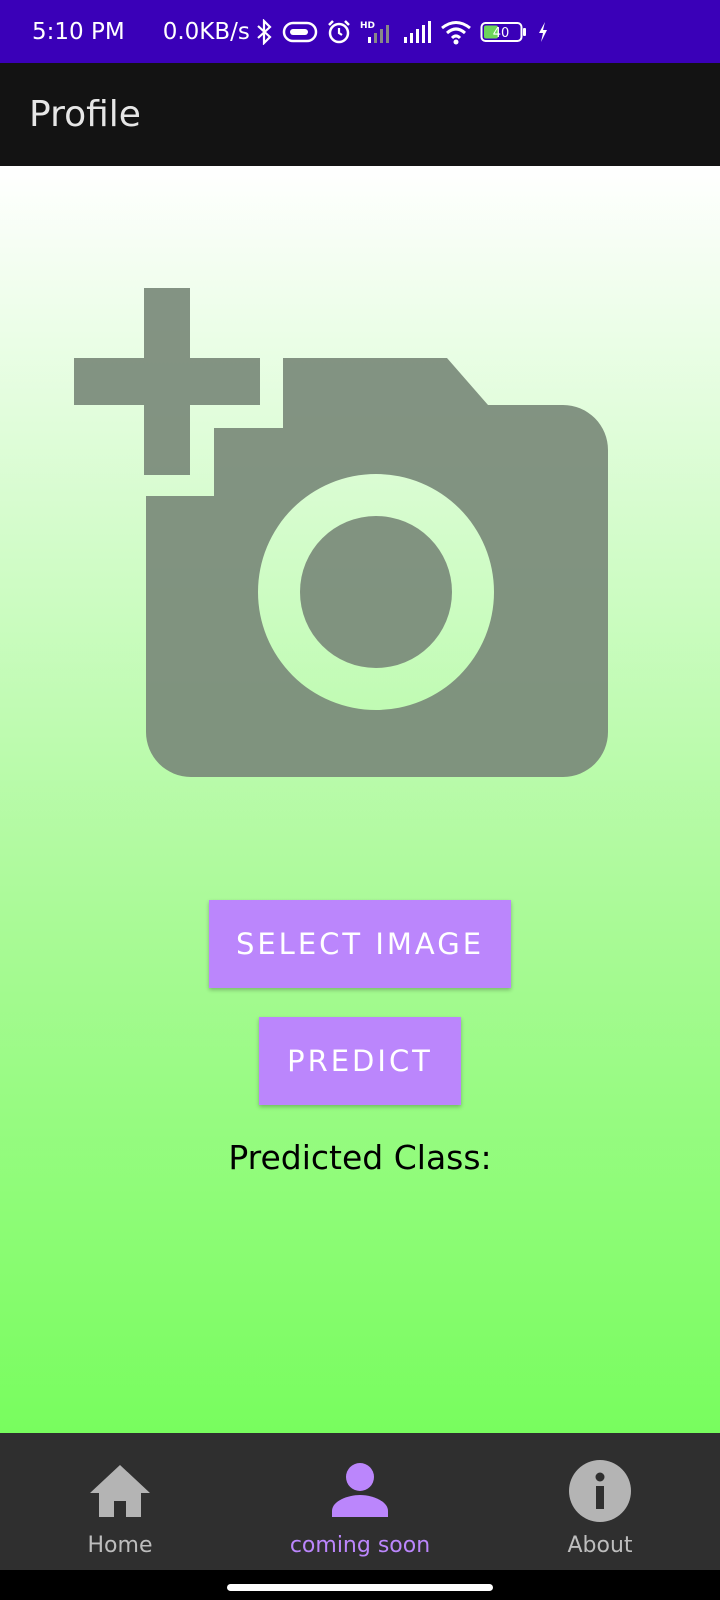 The image size is (720, 1600). I want to click on nav-item-about: About, so click(600, 1501).